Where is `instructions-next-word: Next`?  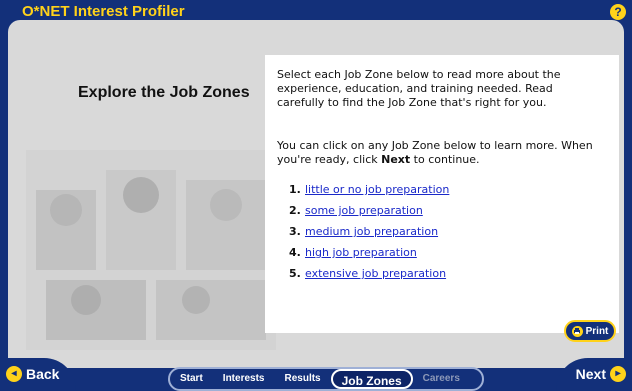
instructions-next-word: Next is located at coordinates (396, 159).